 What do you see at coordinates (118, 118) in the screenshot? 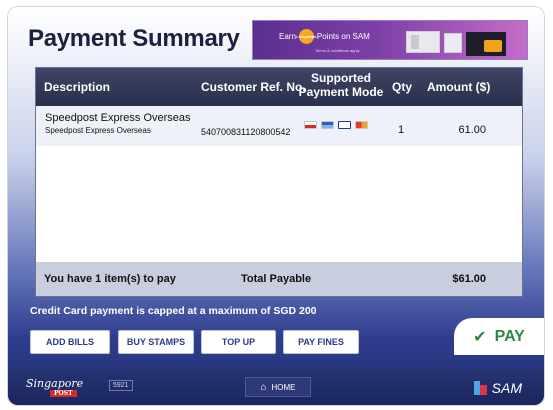
I see `row-description: Speedpost Express Overseas` at bounding box center [118, 118].